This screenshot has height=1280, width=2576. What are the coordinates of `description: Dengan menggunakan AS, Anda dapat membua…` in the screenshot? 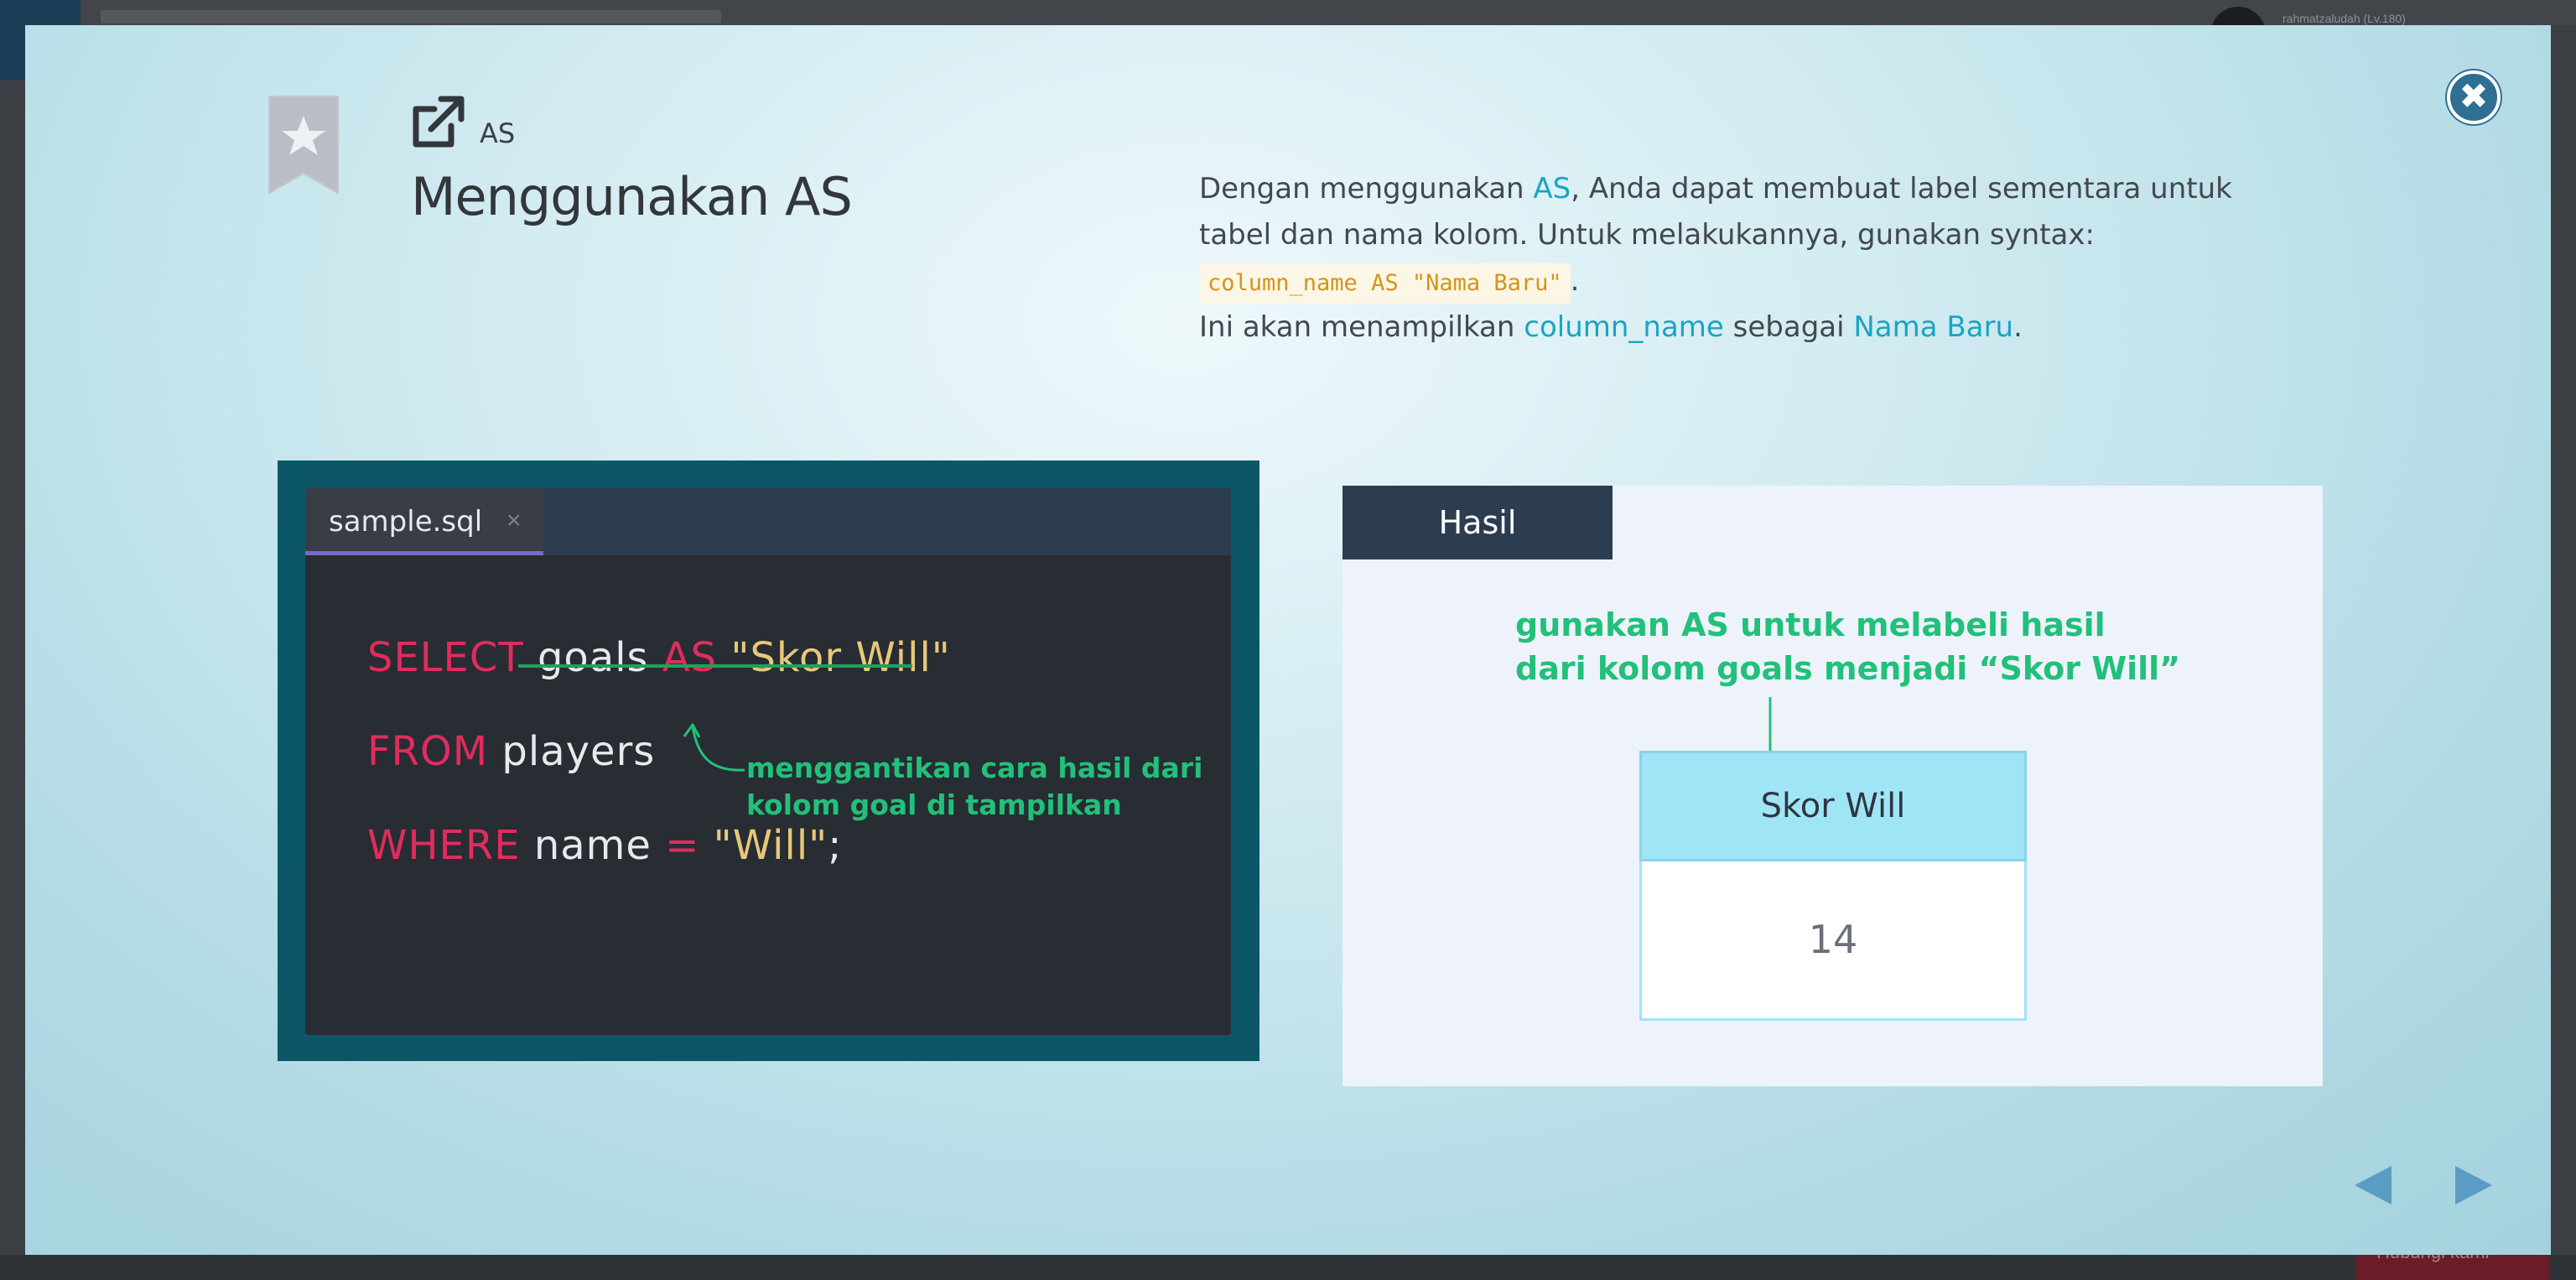 It's located at (1744, 258).